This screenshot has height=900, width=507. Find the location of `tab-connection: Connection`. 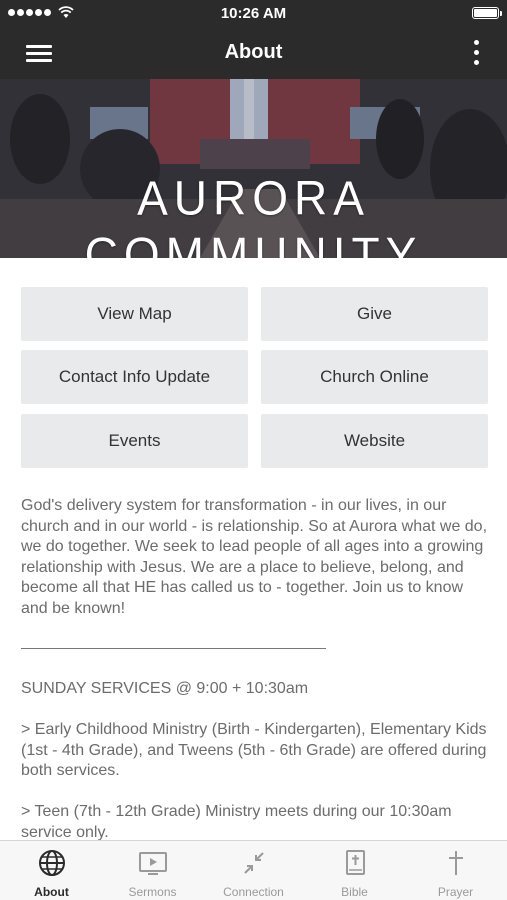

tab-connection: Connection is located at coordinates (253, 870).